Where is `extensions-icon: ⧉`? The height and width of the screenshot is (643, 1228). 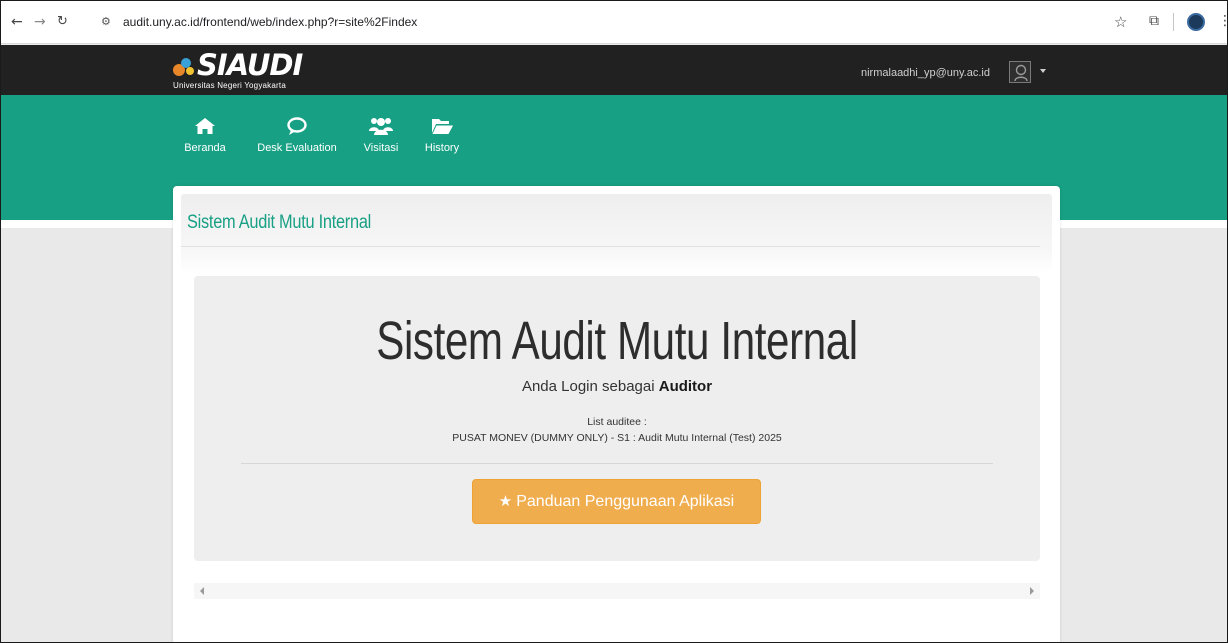 extensions-icon: ⧉ is located at coordinates (1154, 21).